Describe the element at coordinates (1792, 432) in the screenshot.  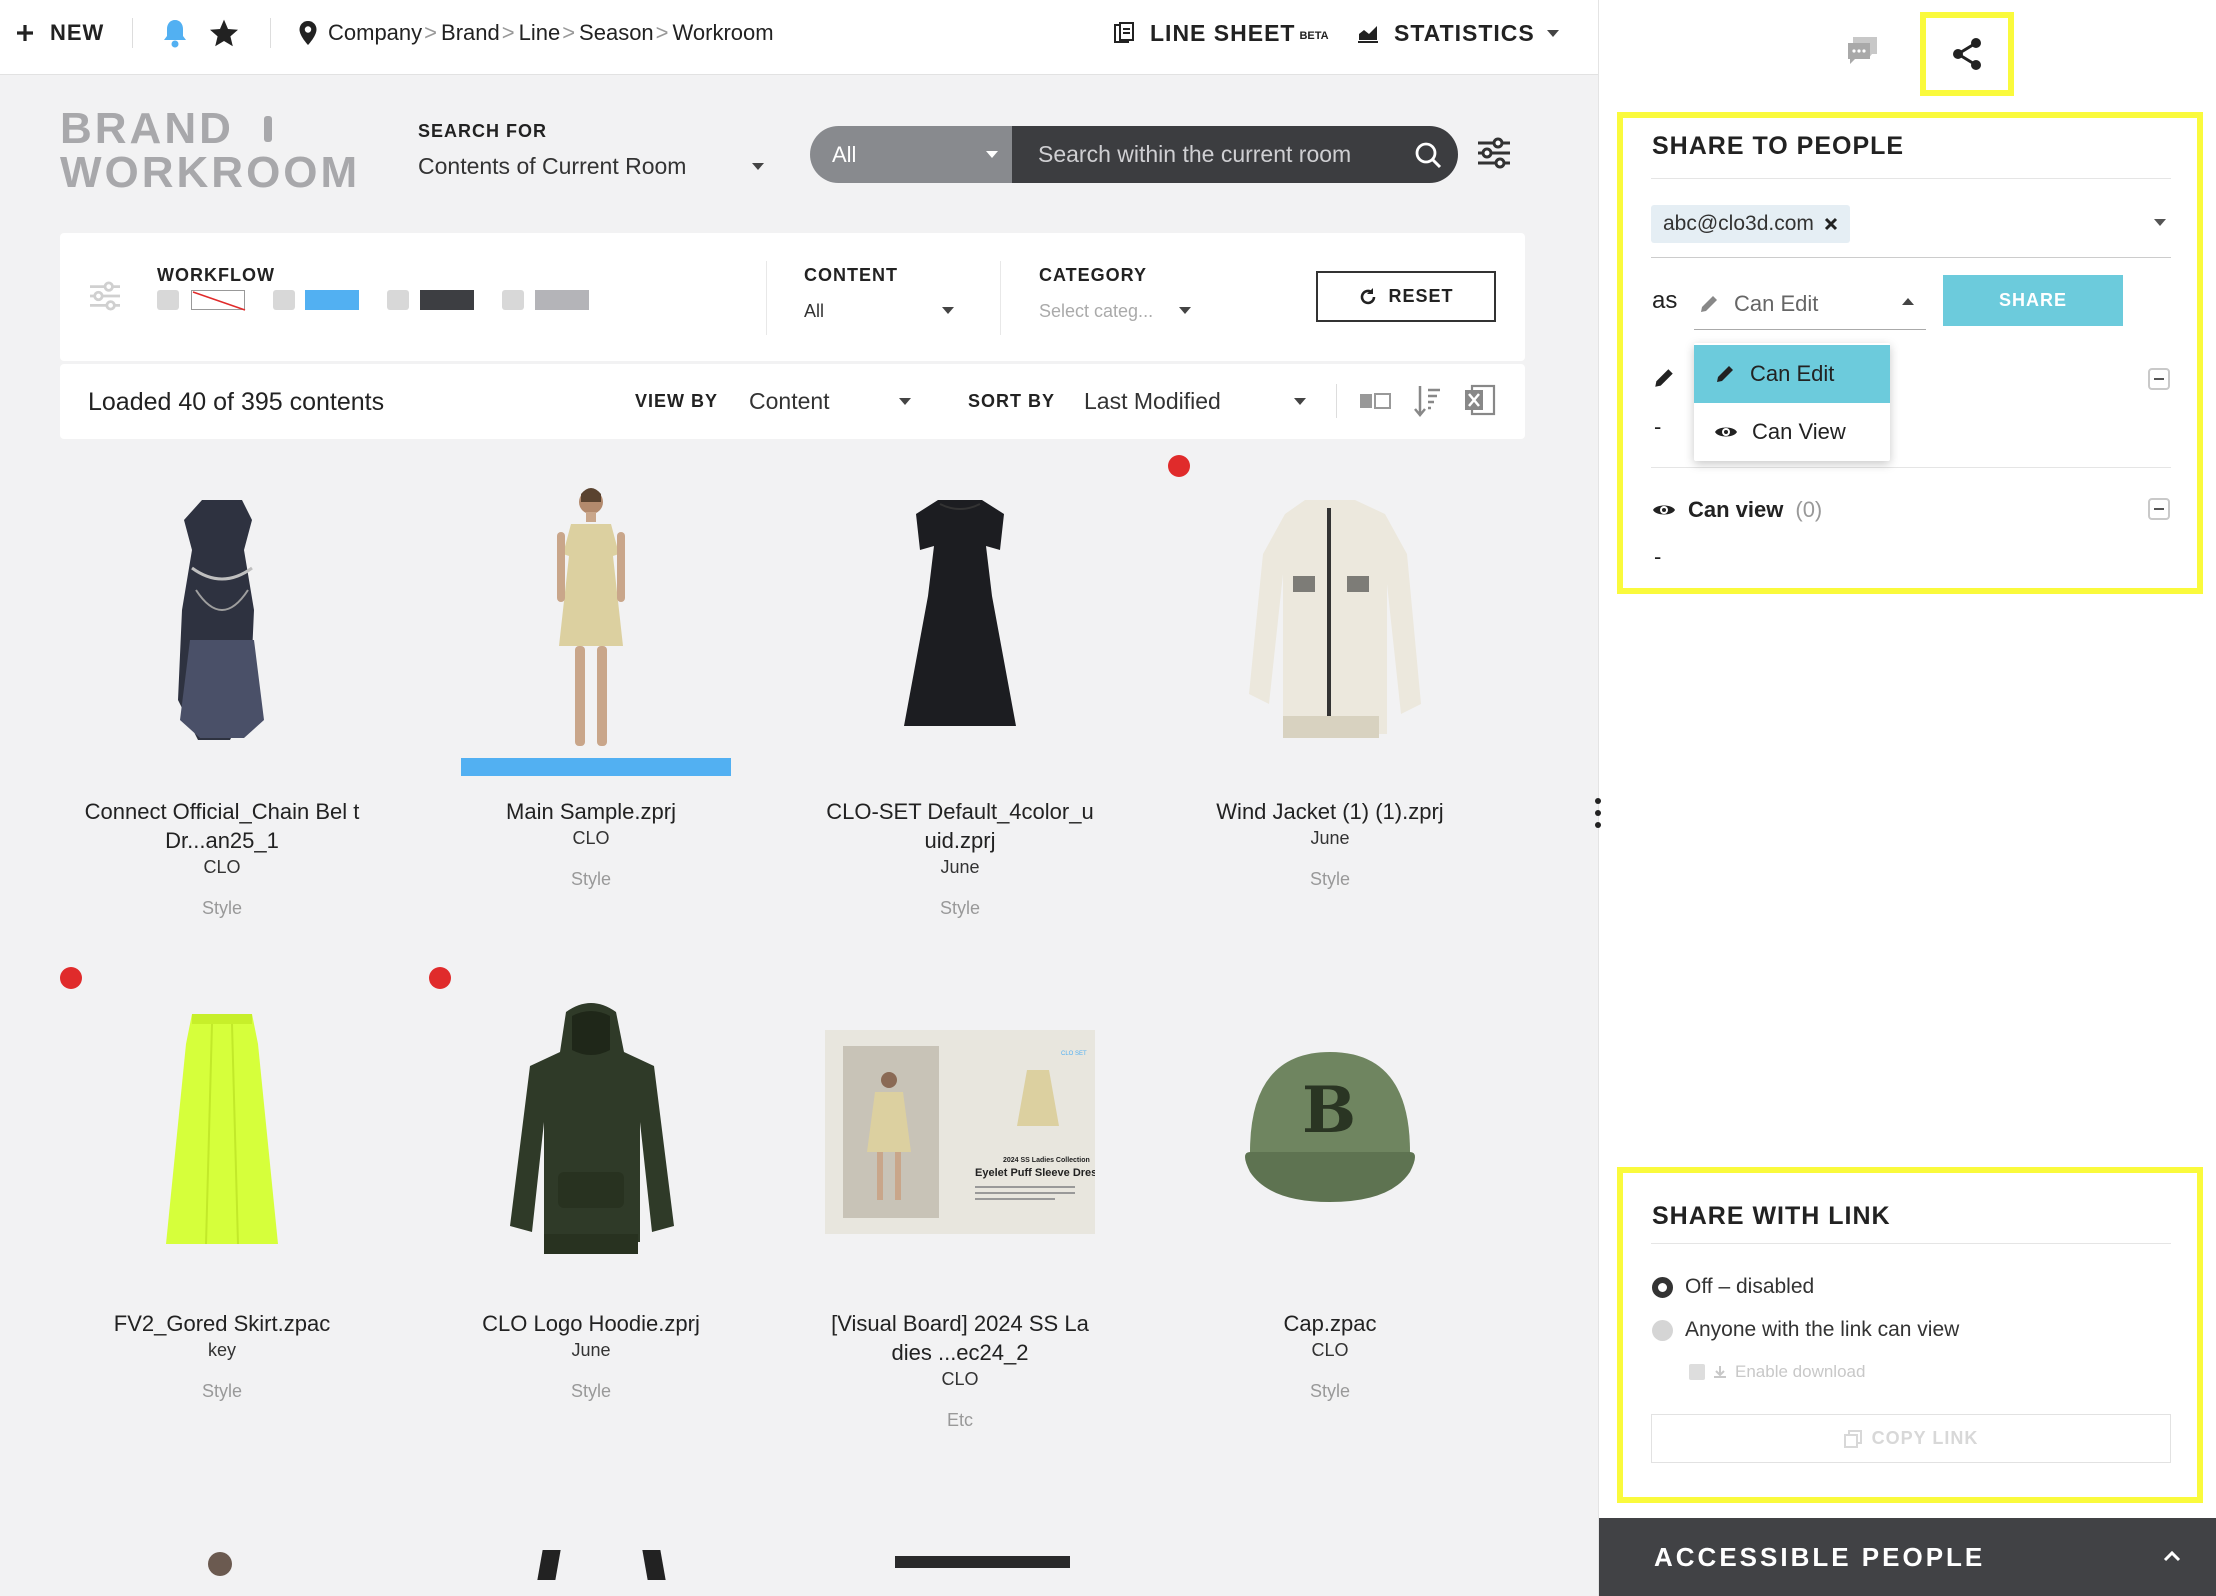
I see `option-can-view: Can View` at that location.